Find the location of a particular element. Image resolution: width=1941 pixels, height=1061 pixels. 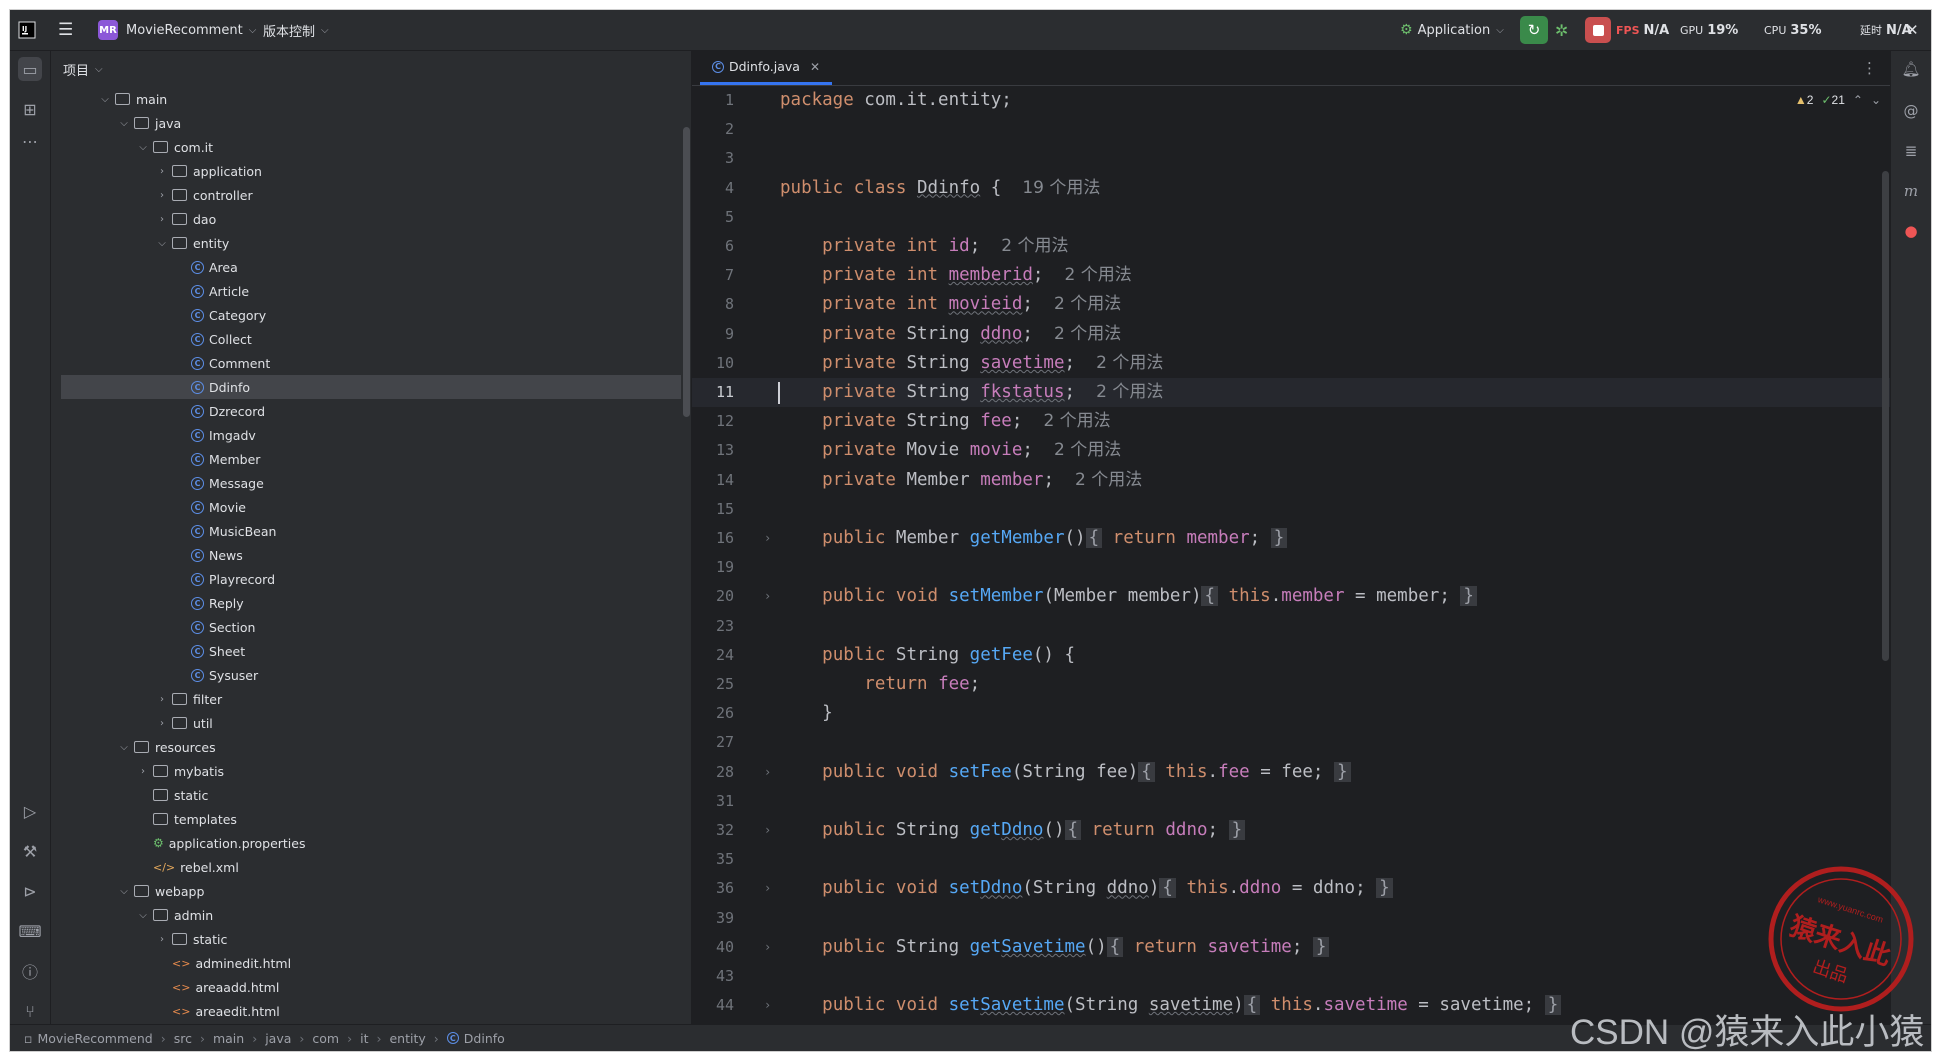

more-tools-button: ⋯ is located at coordinates (30, 141).